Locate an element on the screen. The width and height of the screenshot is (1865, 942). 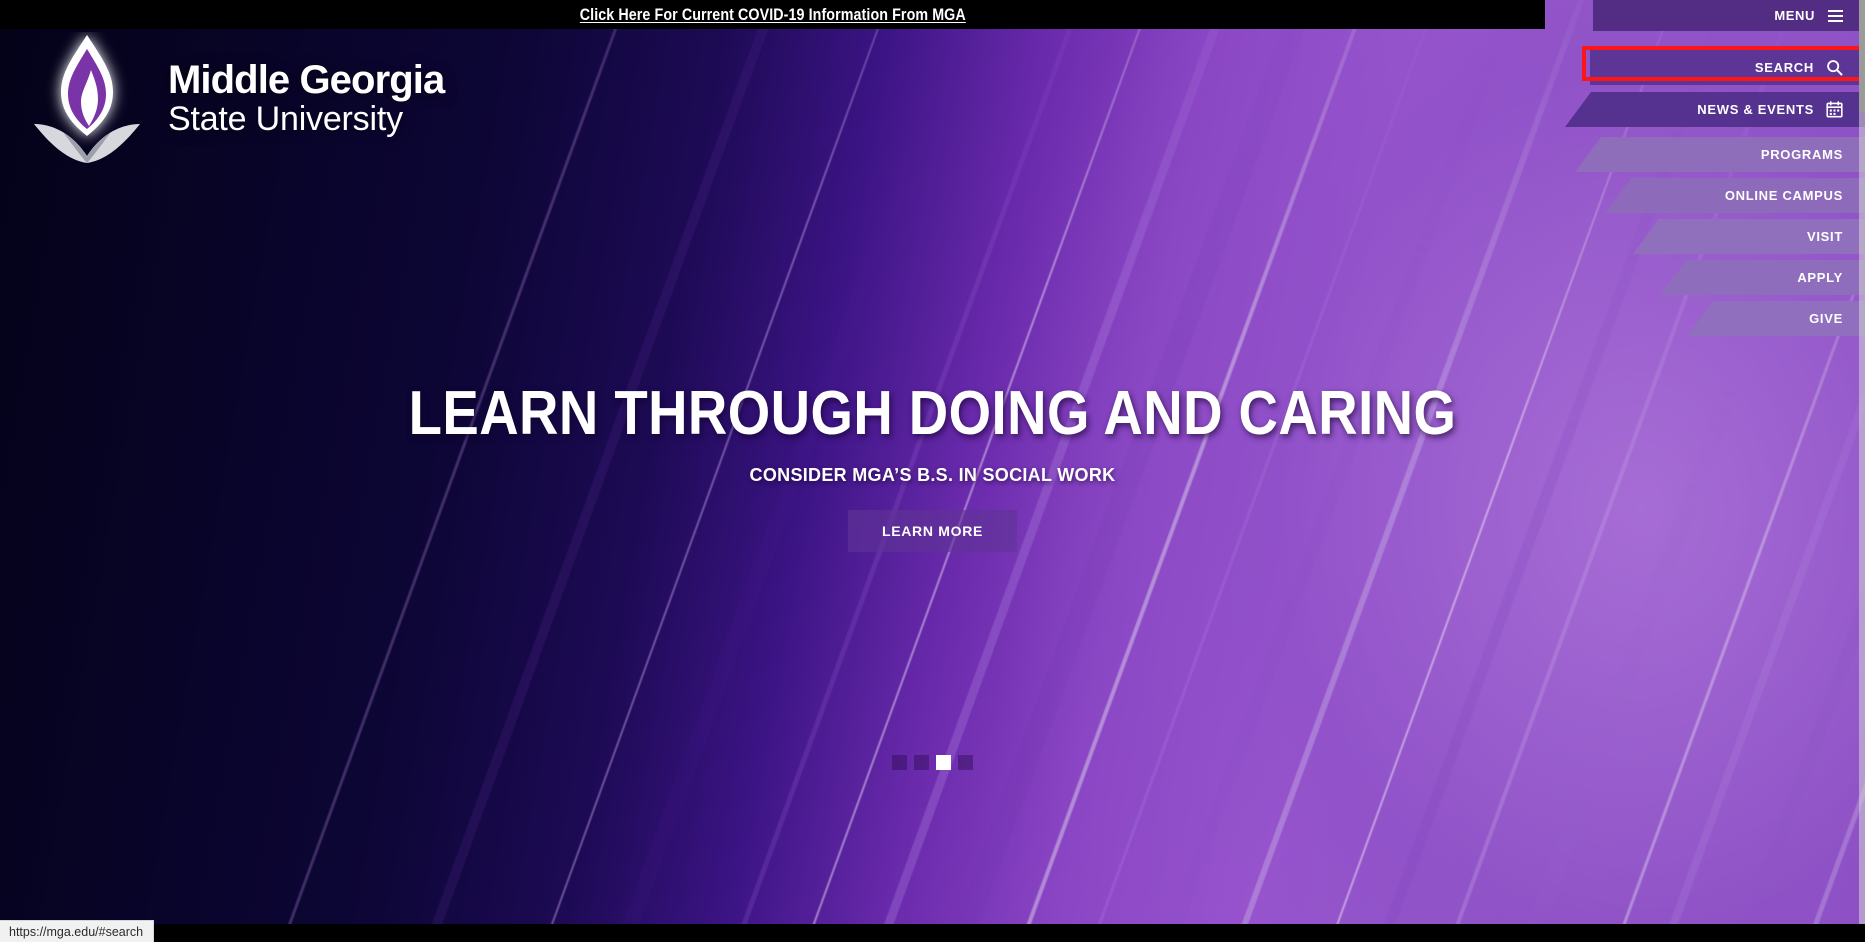
logo-subtitle: State University is located at coordinates (285, 119).